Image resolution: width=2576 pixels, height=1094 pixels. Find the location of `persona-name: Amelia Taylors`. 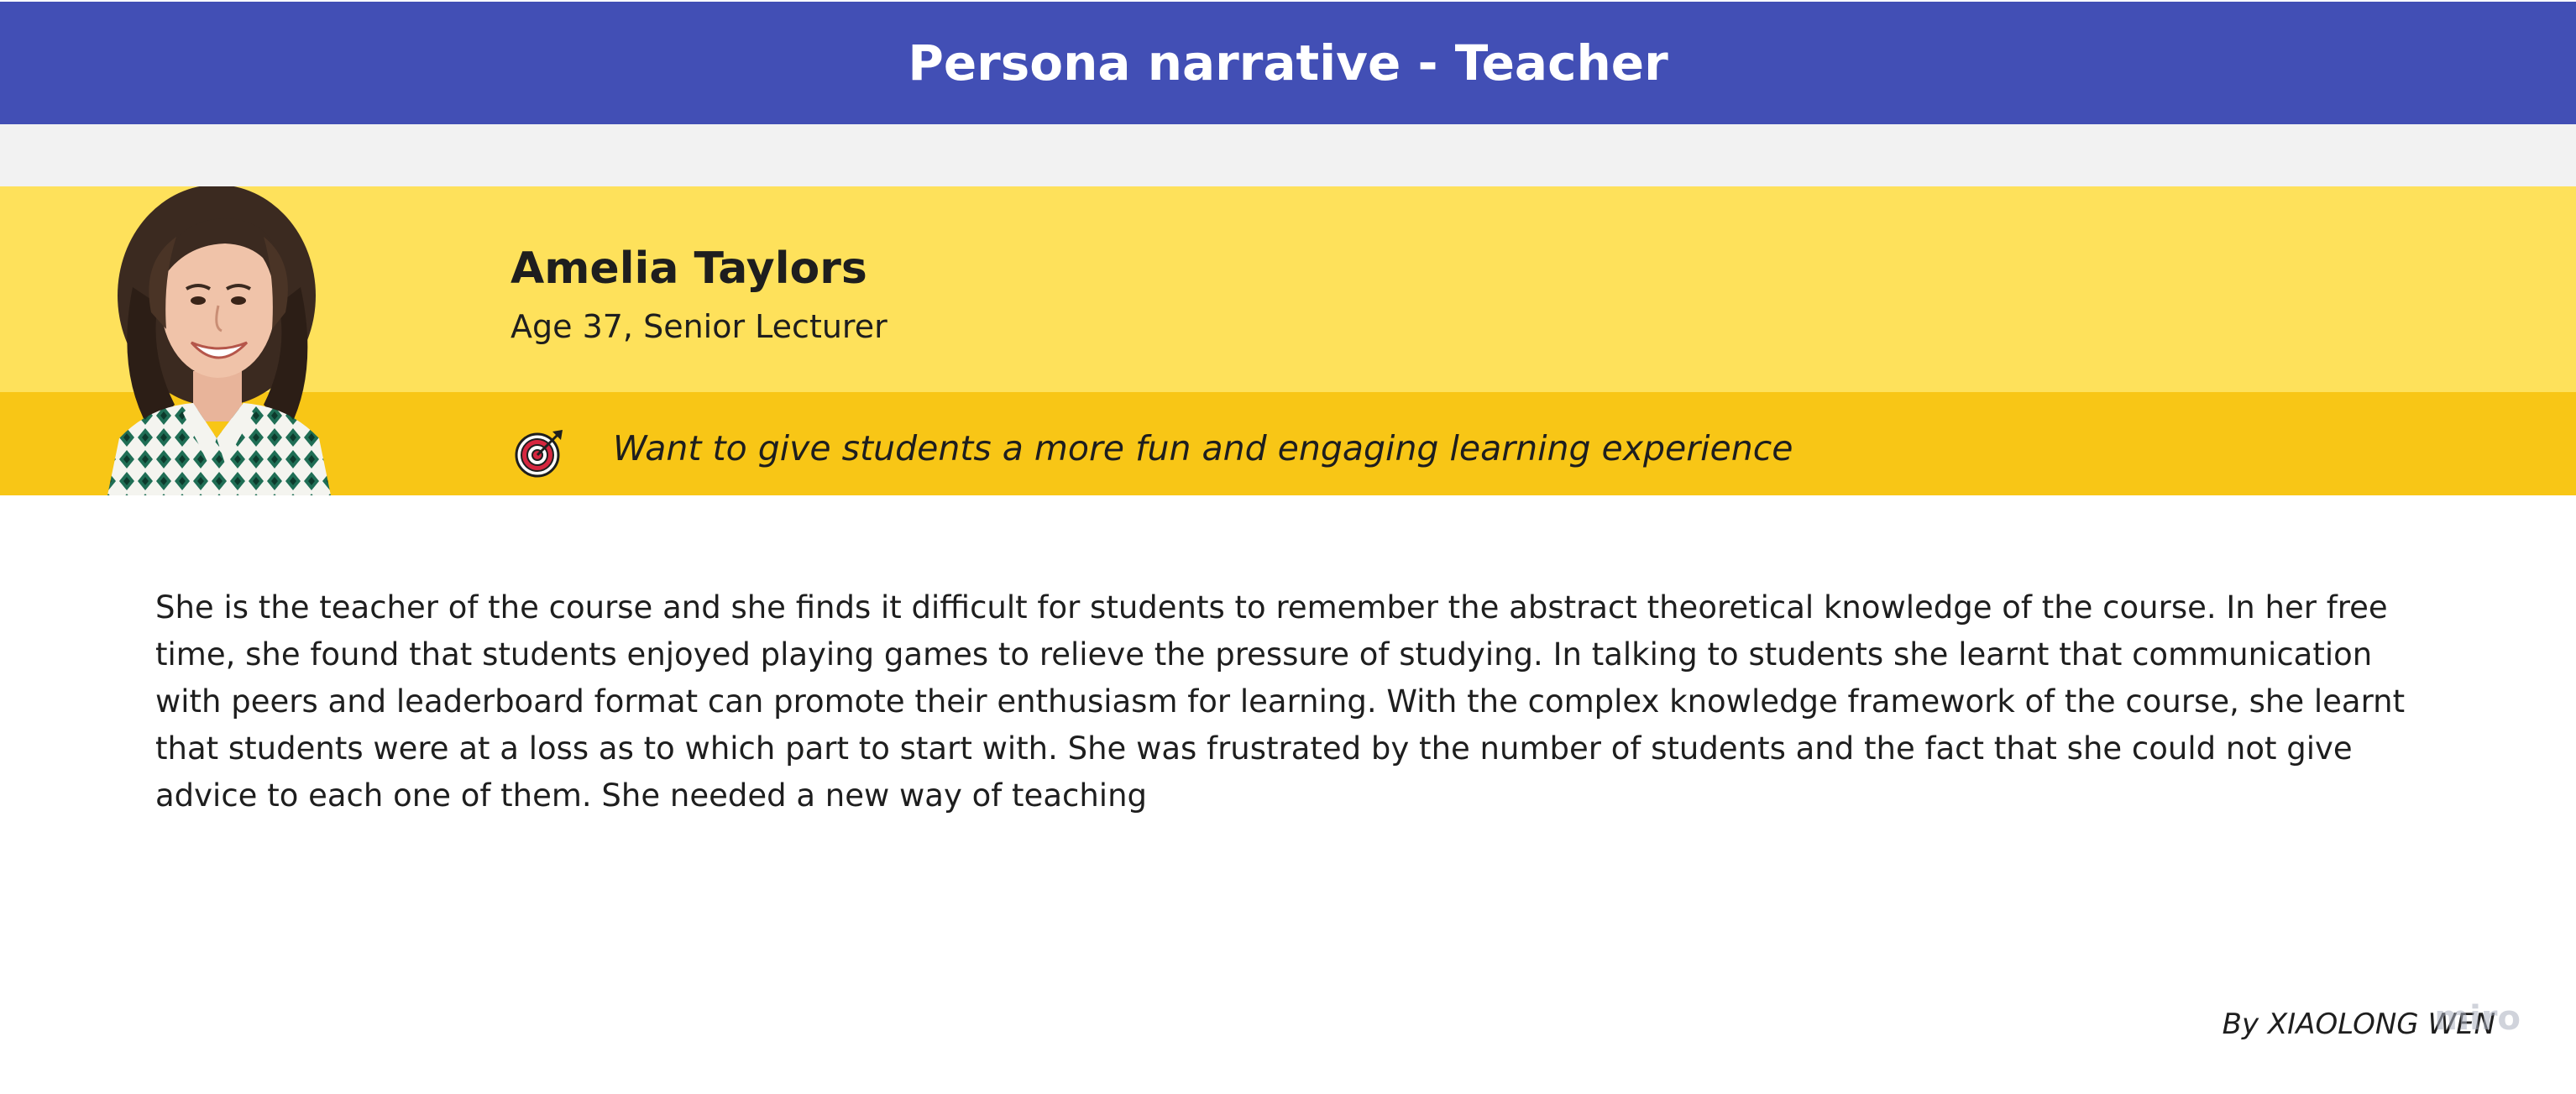

persona-name: Amelia Taylors is located at coordinates (689, 268).